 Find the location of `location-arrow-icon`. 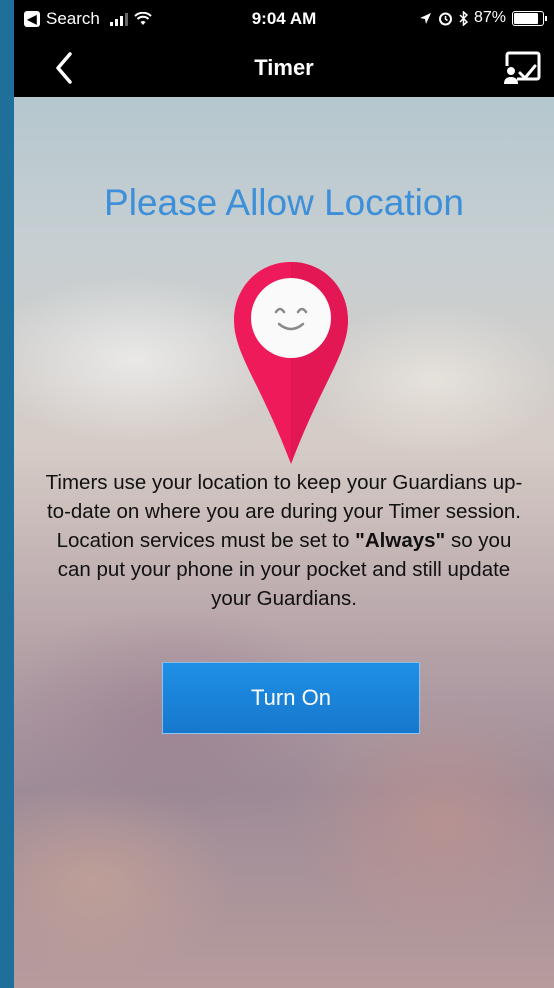

location-arrow-icon is located at coordinates (425, 18).